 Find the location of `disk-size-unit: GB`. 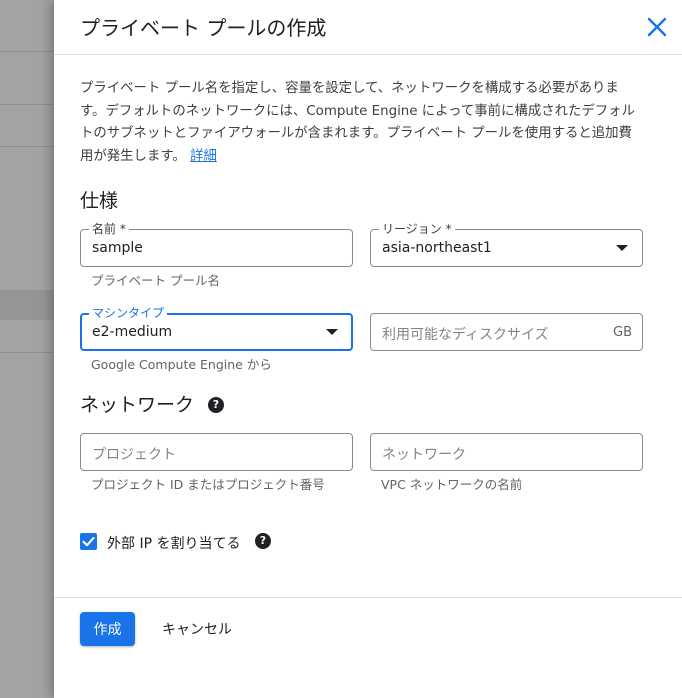

disk-size-unit: GB is located at coordinates (622, 332).